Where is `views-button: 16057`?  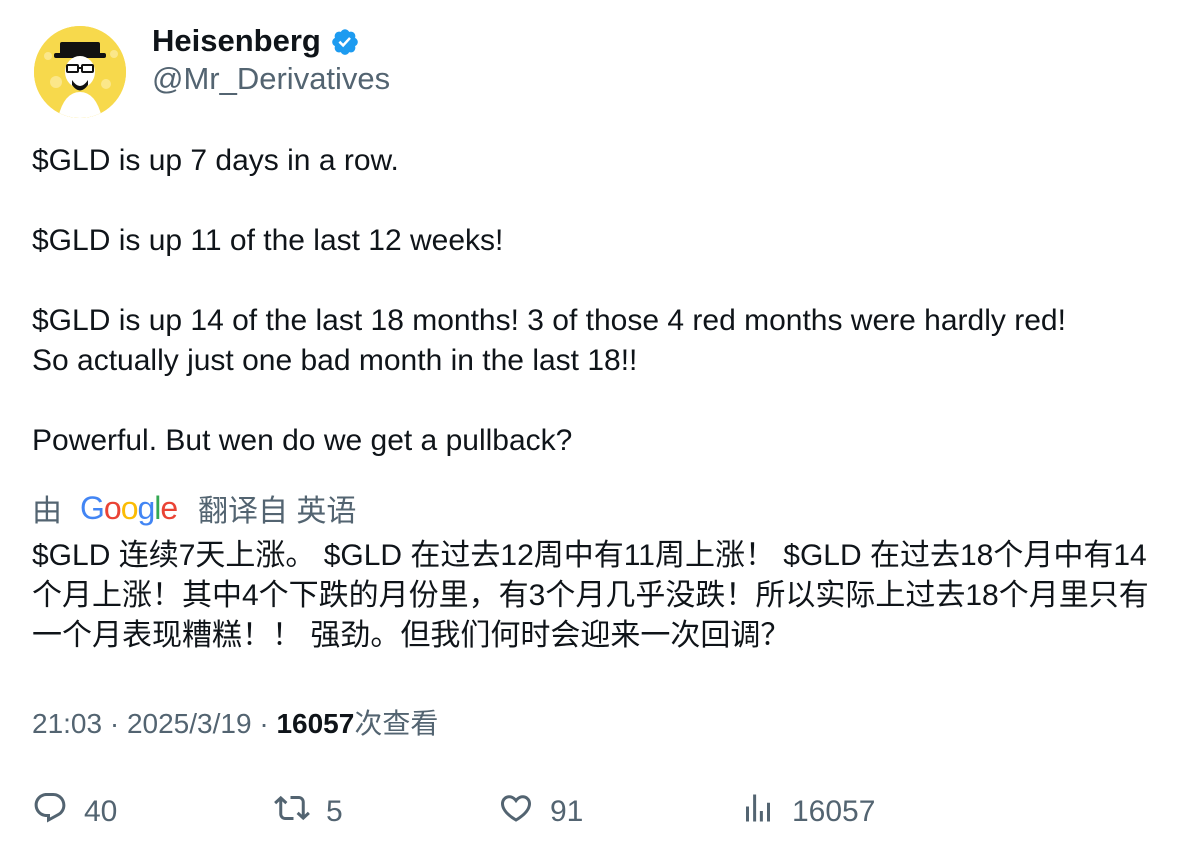 views-button: 16057 is located at coordinates (807, 812).